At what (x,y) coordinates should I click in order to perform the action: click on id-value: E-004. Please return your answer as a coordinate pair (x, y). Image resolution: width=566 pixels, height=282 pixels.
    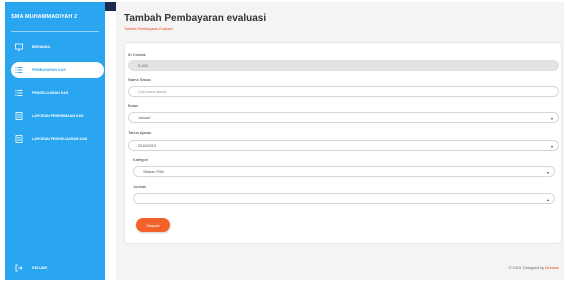
    Looking at the image, I should click on (143, 65).